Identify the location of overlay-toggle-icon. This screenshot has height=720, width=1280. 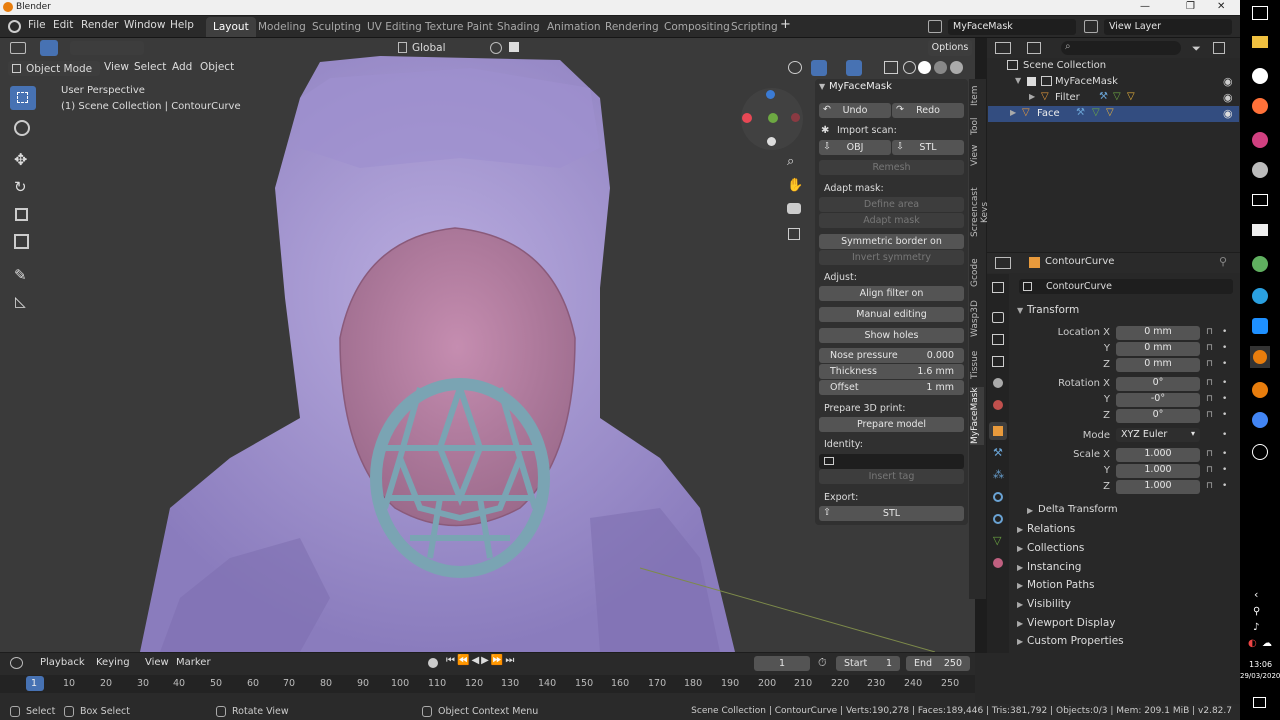
(854, 68).